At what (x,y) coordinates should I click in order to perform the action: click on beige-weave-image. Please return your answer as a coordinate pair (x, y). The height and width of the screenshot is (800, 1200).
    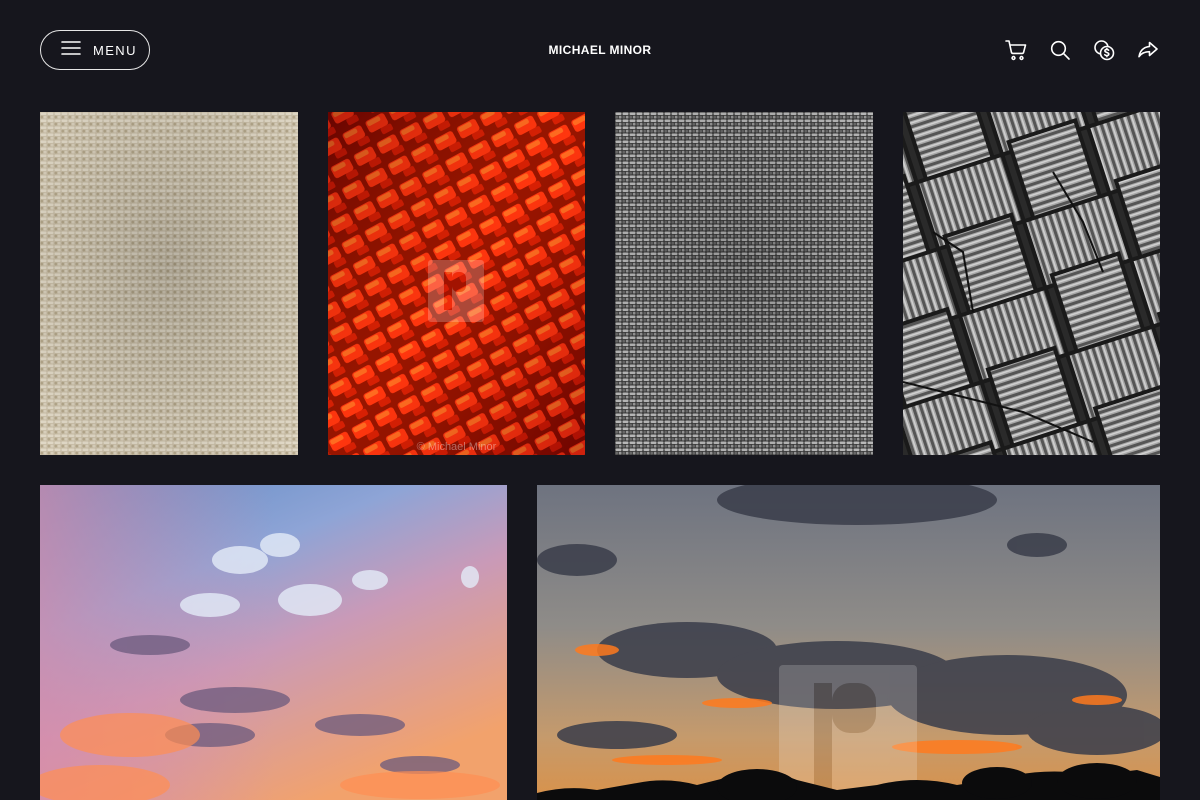
    Looking at the image, I should click on (169, 283).